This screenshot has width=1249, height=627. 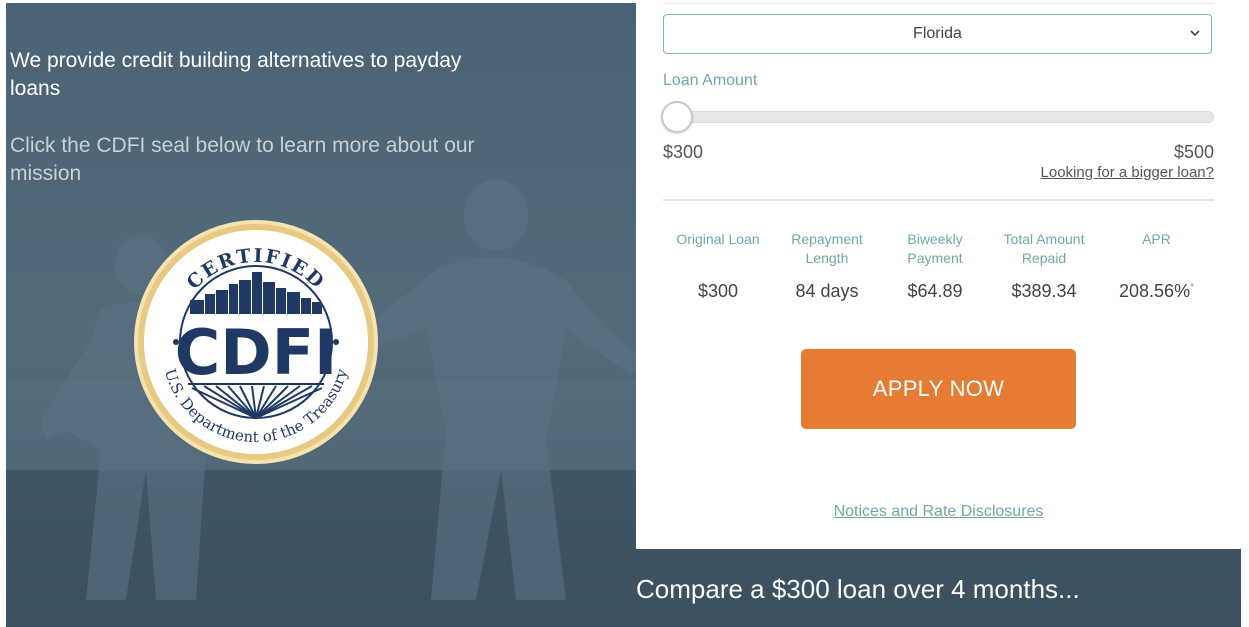 I want to click on summary-divider, so click(x=938, y=200).